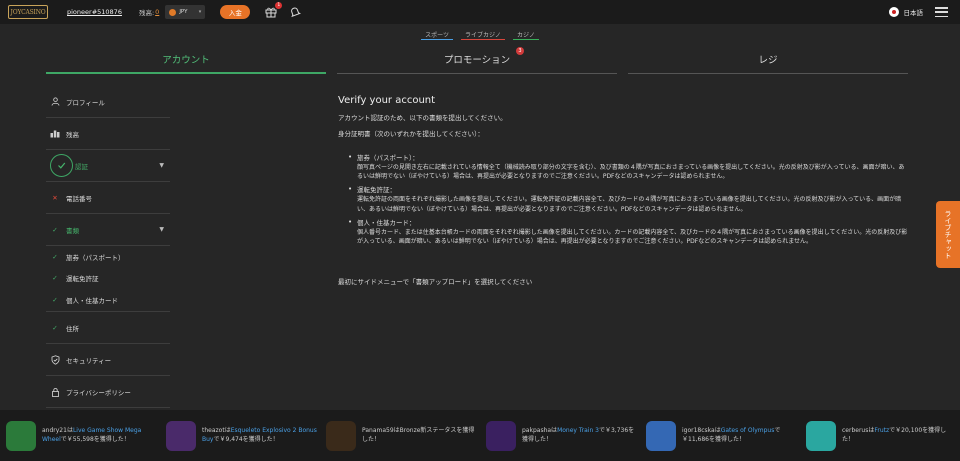 The width and height of the screenshot is (960, 461). I want to click on deposit-button: 入金, so click(235, 12).